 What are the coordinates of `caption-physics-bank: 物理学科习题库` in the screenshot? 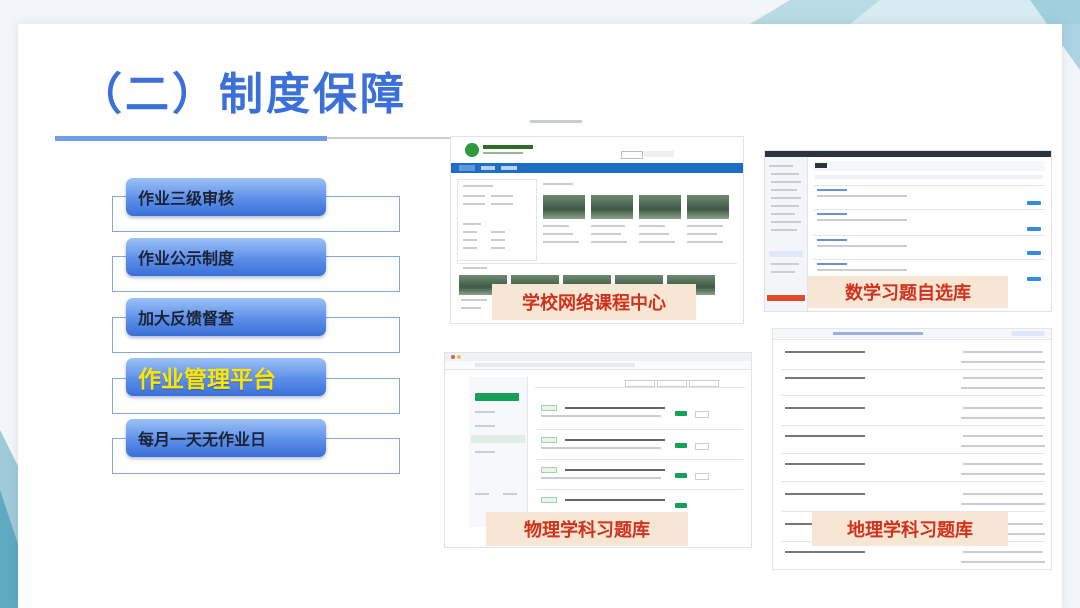 It's located at (587, 529).